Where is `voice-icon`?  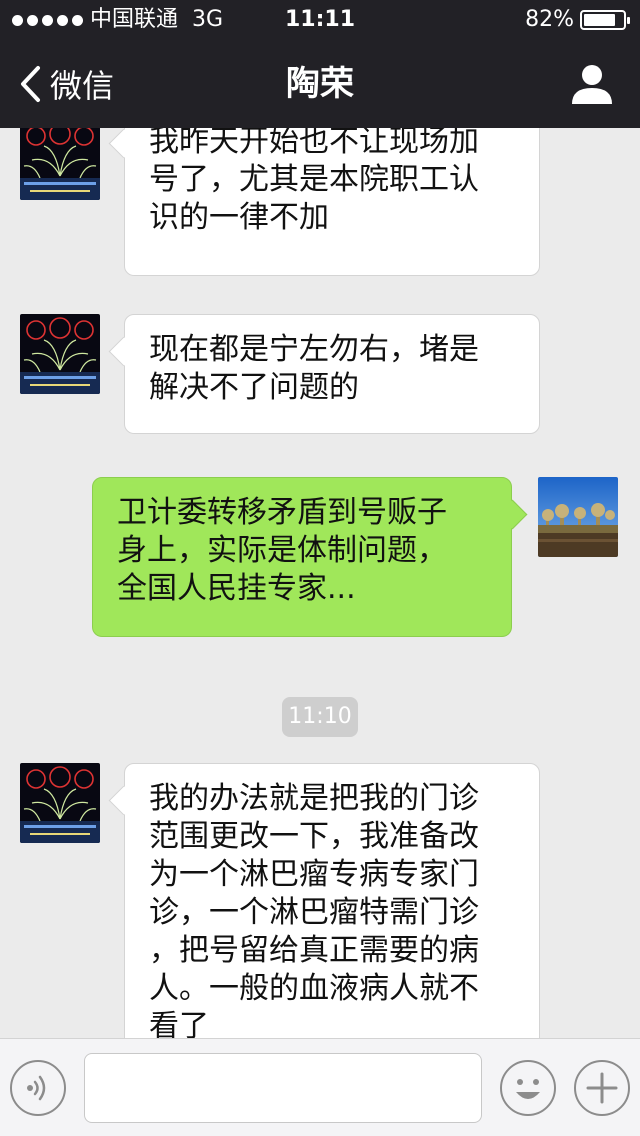 voice-icon is located at coordinates (36, 1088).